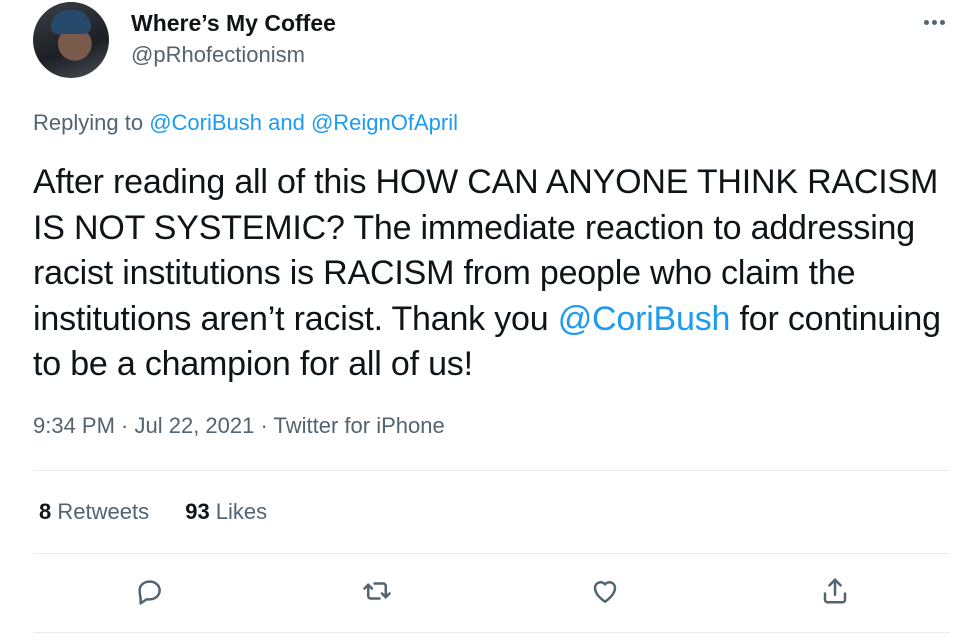  Describe the element at coordinates (934, 22) in the screenshot. I see `more-icon` at that location.